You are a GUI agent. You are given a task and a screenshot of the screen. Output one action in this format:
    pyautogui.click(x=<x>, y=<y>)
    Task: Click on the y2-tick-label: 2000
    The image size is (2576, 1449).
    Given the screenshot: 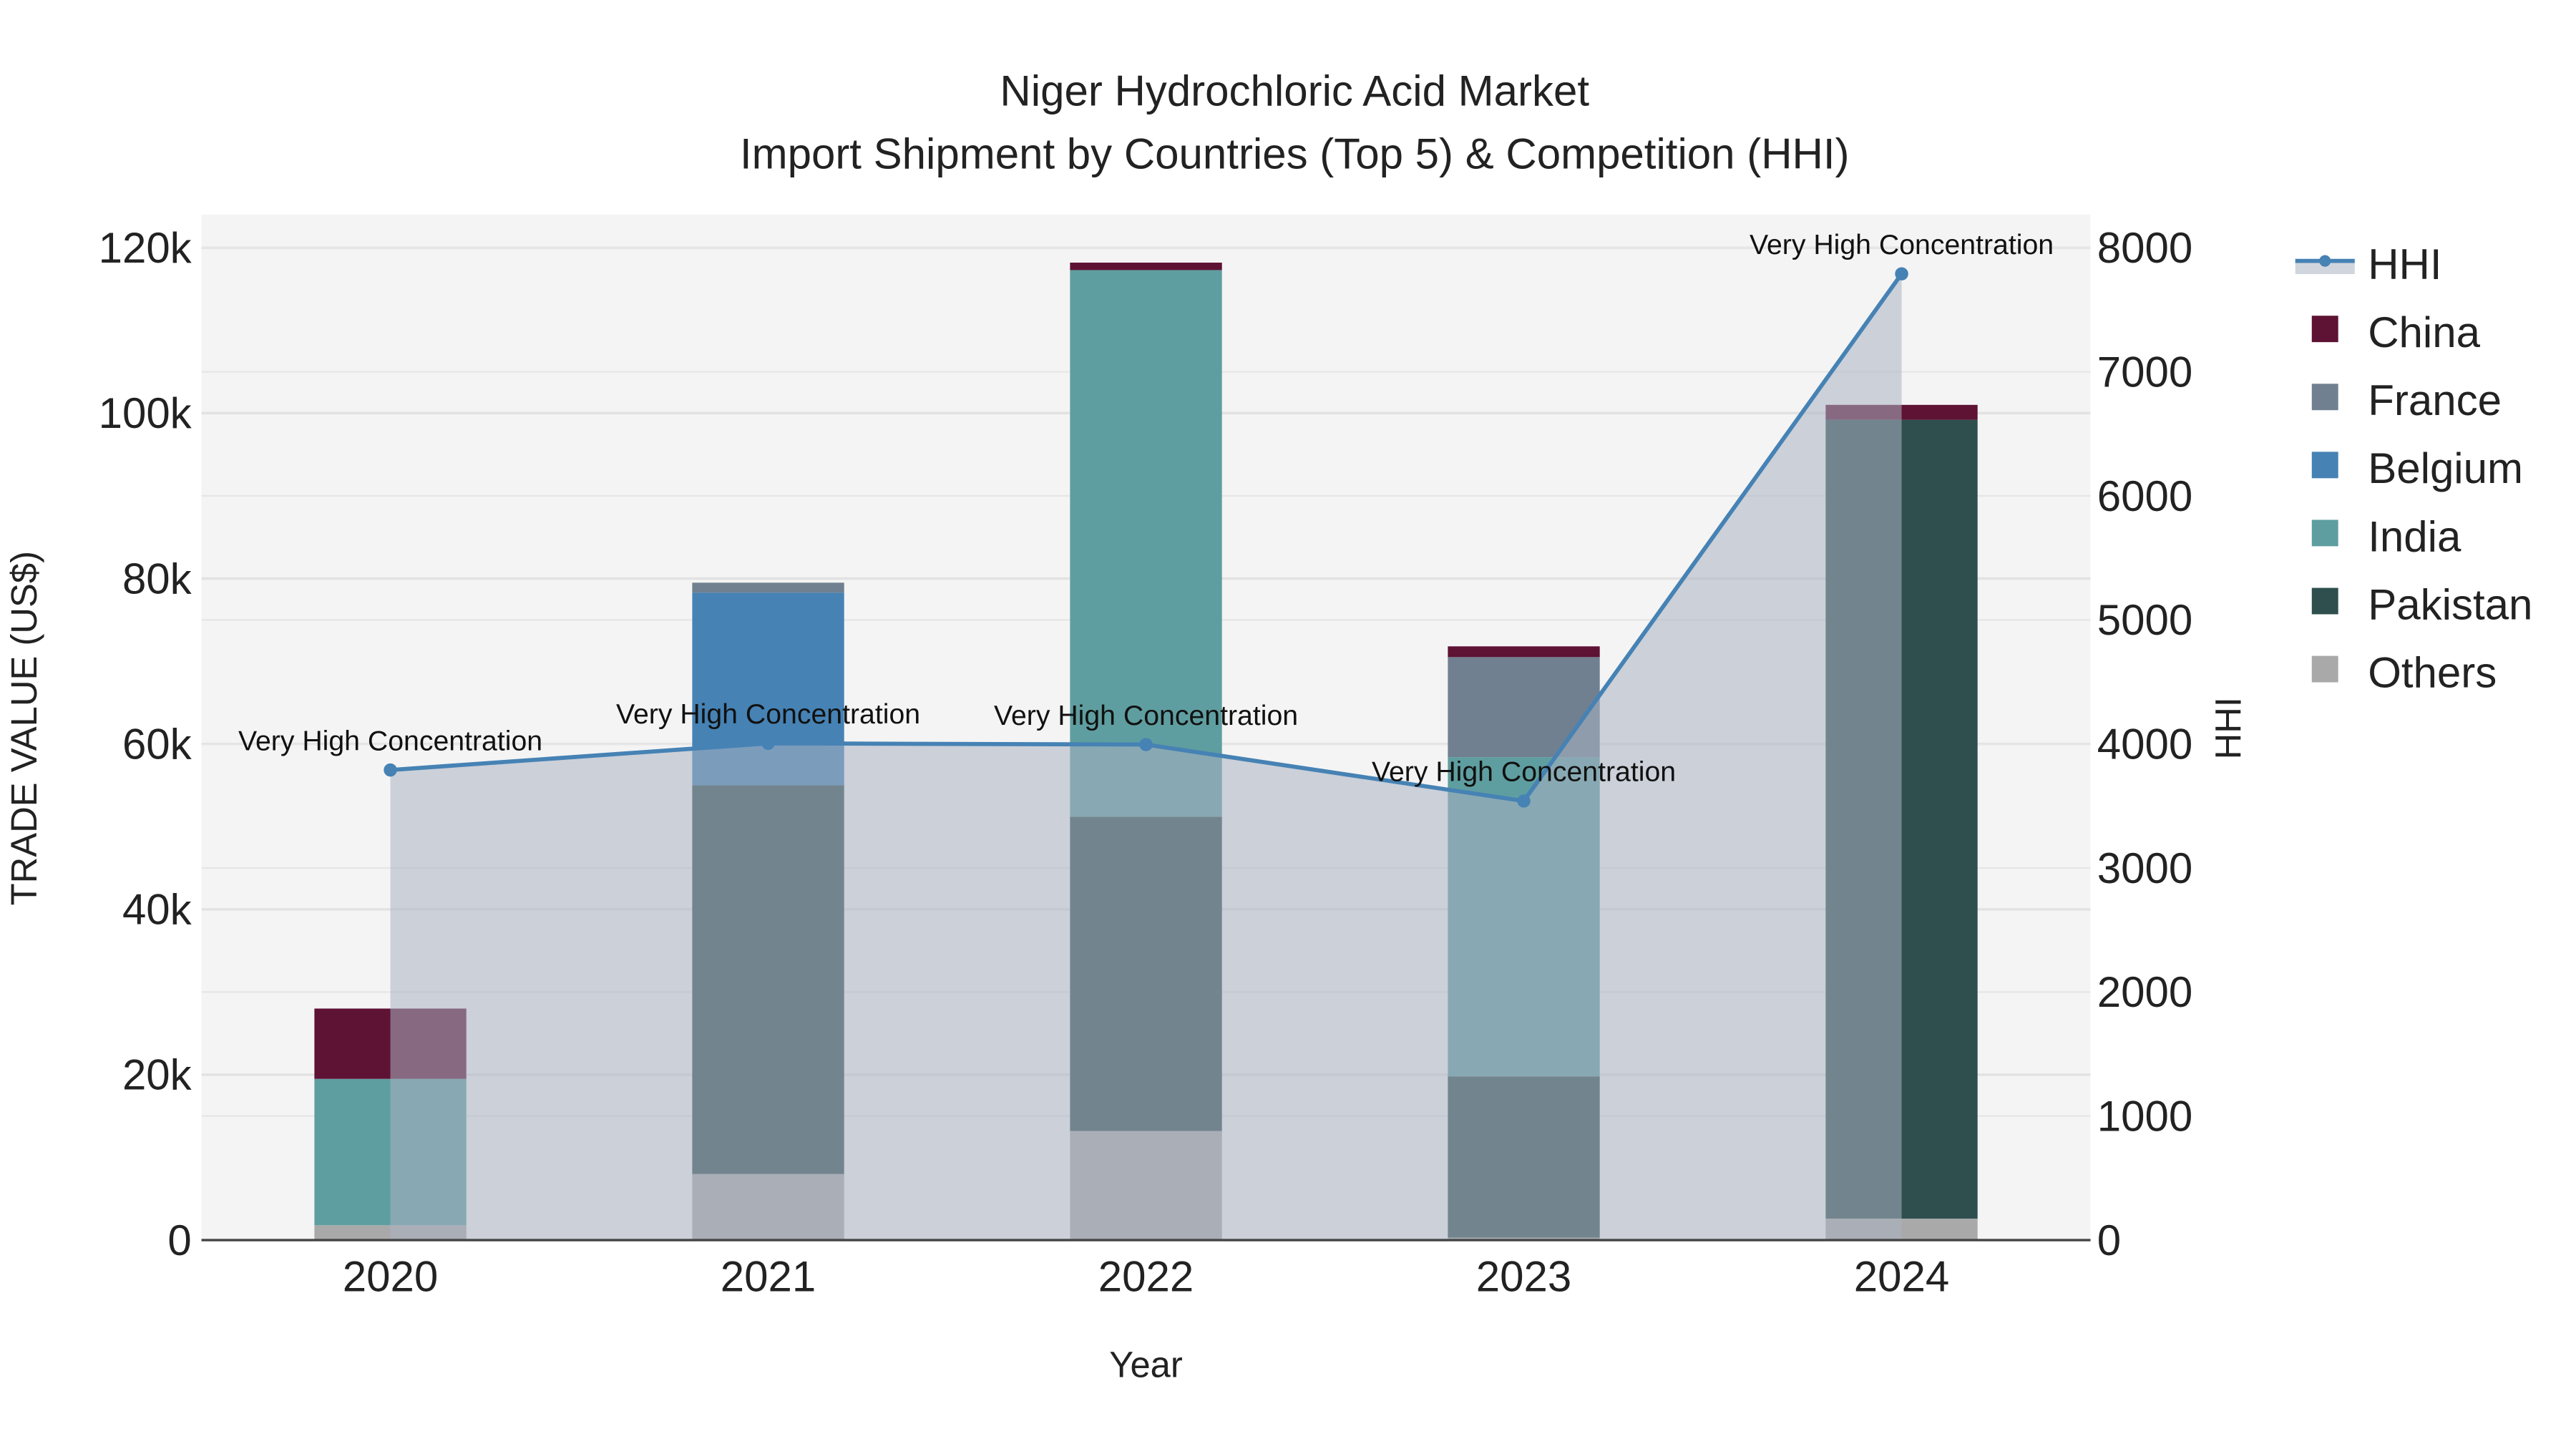 What is the action you would take?
    pyautogui.click(x=2144, y=992)
    